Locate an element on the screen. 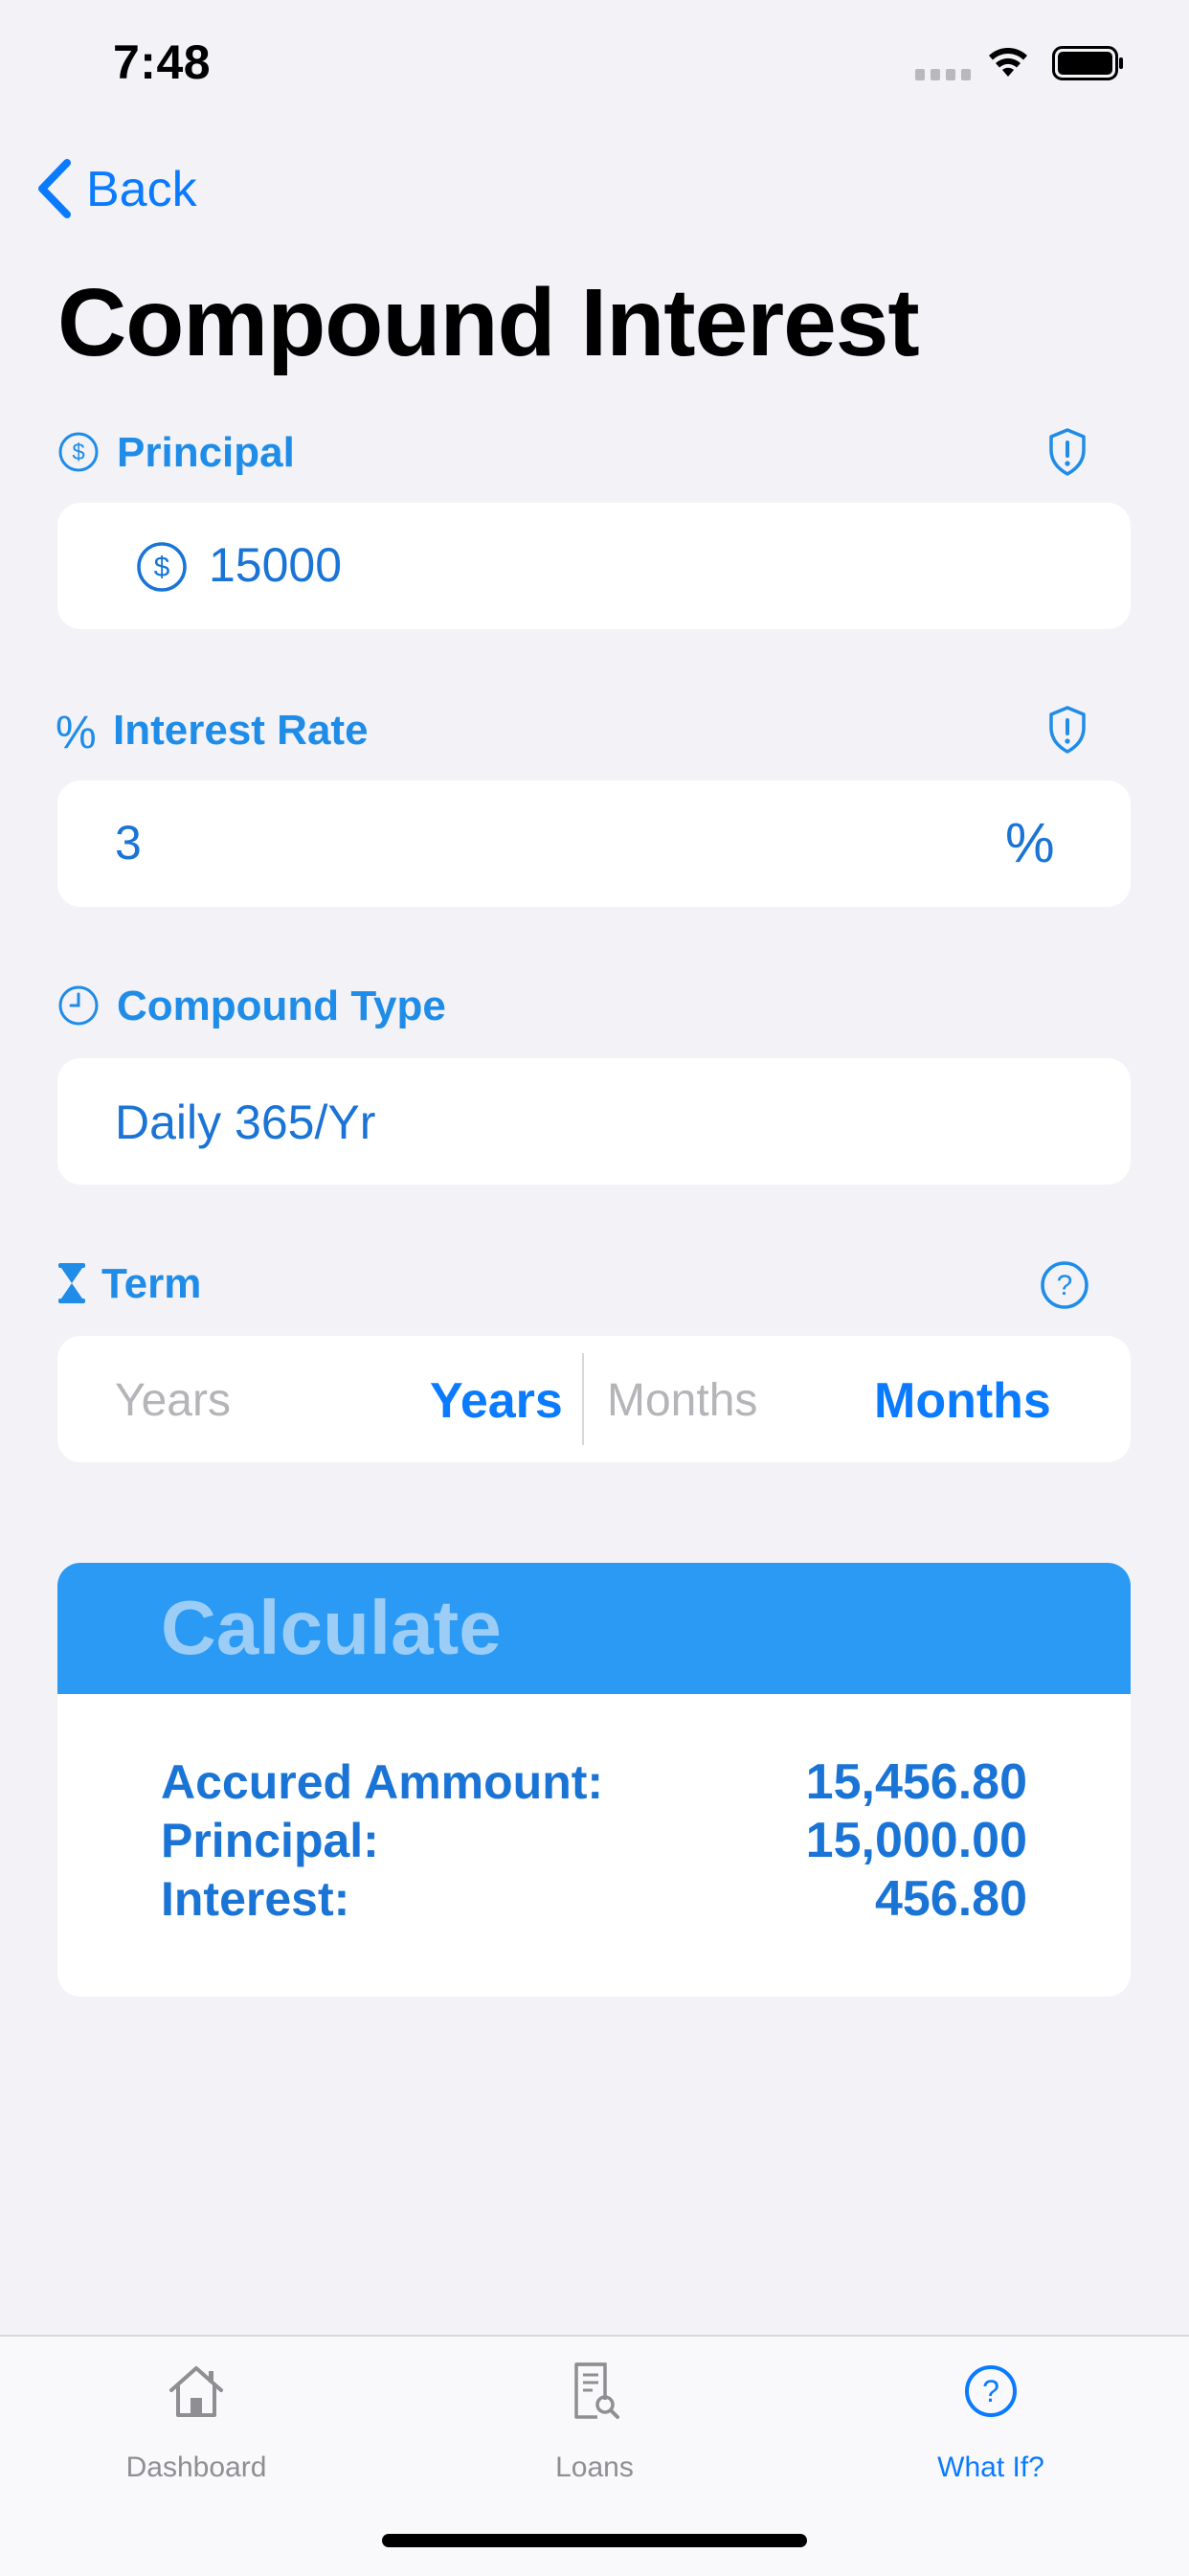 The width and height of the screenshot is (1189, 2576). calculate-label: Calculate is located at coordinates (331, 1627).